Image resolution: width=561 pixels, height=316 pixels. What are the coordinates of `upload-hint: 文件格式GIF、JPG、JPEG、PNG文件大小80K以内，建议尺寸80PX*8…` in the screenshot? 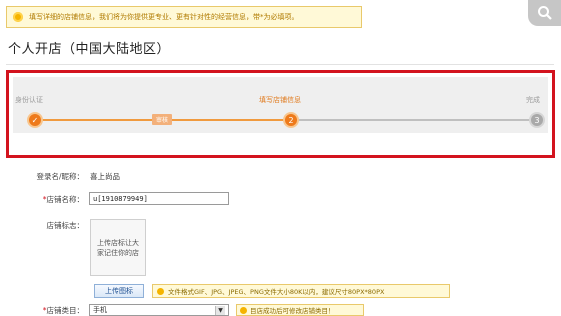 It's located at (301, 291).